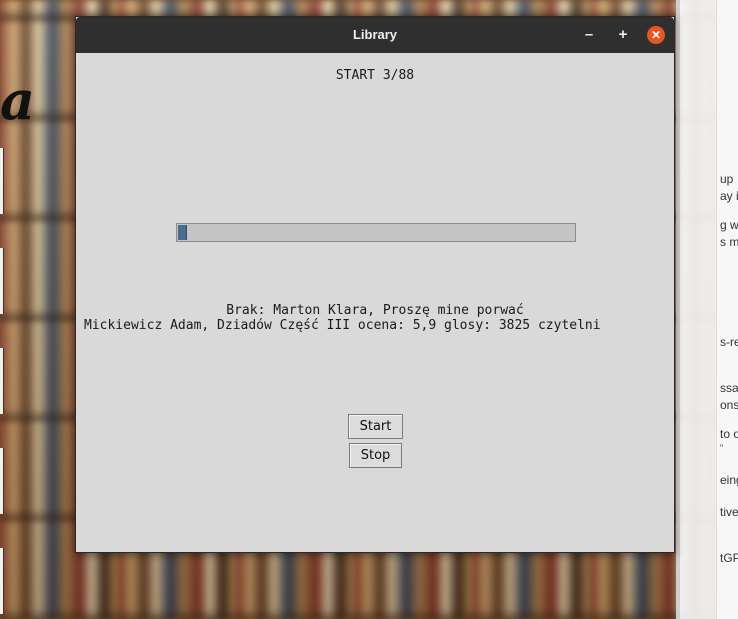 Image resolution: width=738 pixels, height=619 pixels. What do you see at coordinates (375, 35) in the screenshot?
I see `window-titlebar: Library – + ✕` at bounding box center [375, 35].